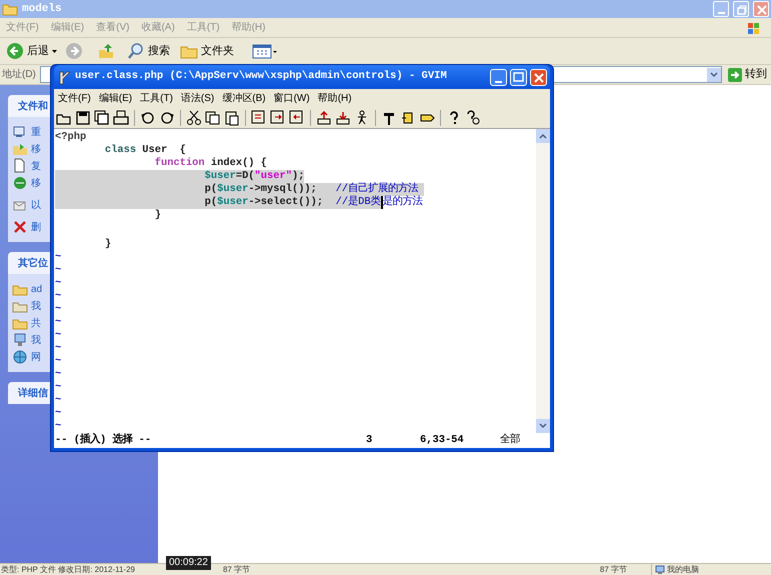  Describe the element at coordinates (113, 27) in the screenshot. I see `menu-item: 查看(V)` at that location.